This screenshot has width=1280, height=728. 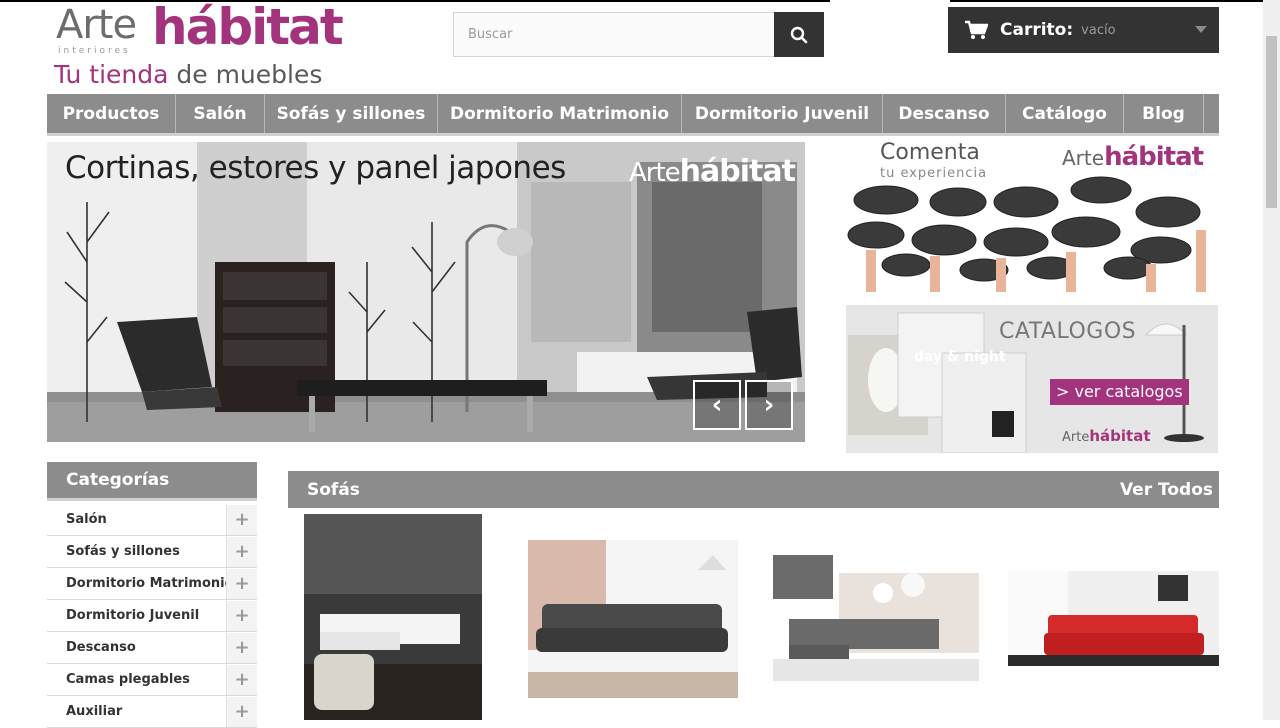 What do you see at coordinates (655, 173) in the screenshot?
I see `banner-logo-arte: Arte` at bounding box center [655, 173].